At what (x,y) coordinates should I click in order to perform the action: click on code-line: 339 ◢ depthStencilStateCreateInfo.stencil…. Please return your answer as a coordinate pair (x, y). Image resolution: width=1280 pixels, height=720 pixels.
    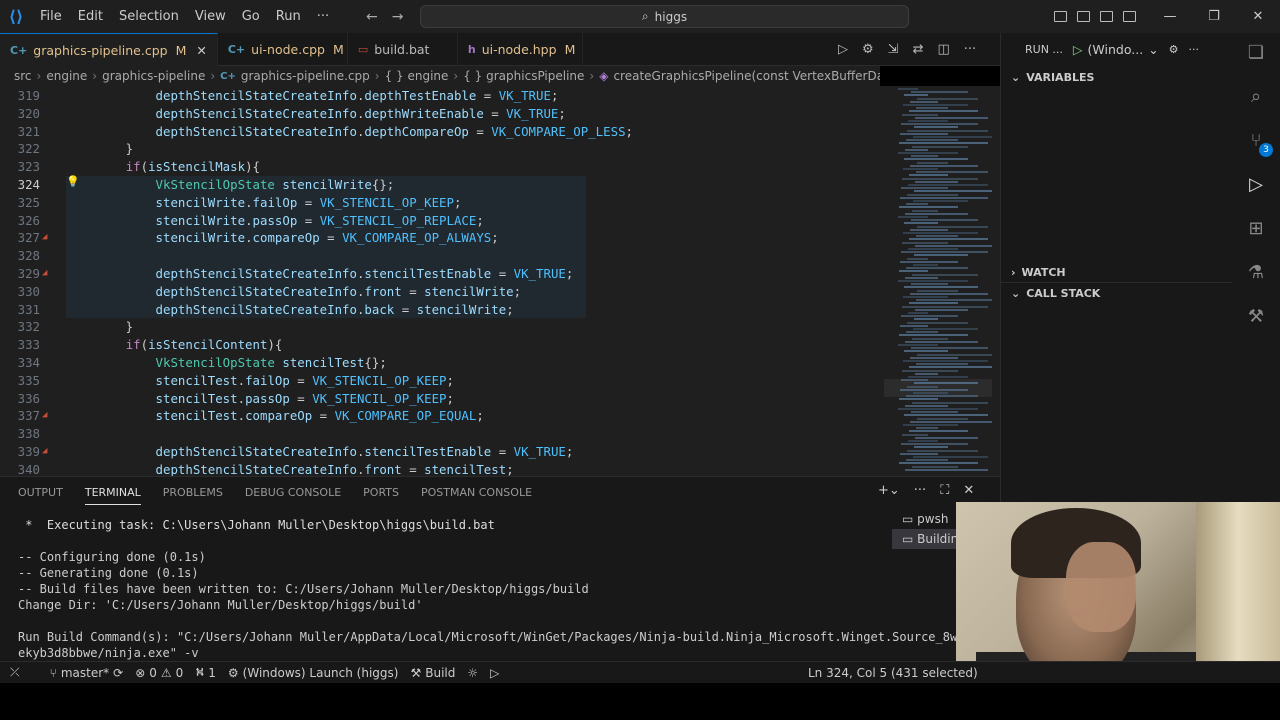
    Looking at the image, I should click on (440, 452).